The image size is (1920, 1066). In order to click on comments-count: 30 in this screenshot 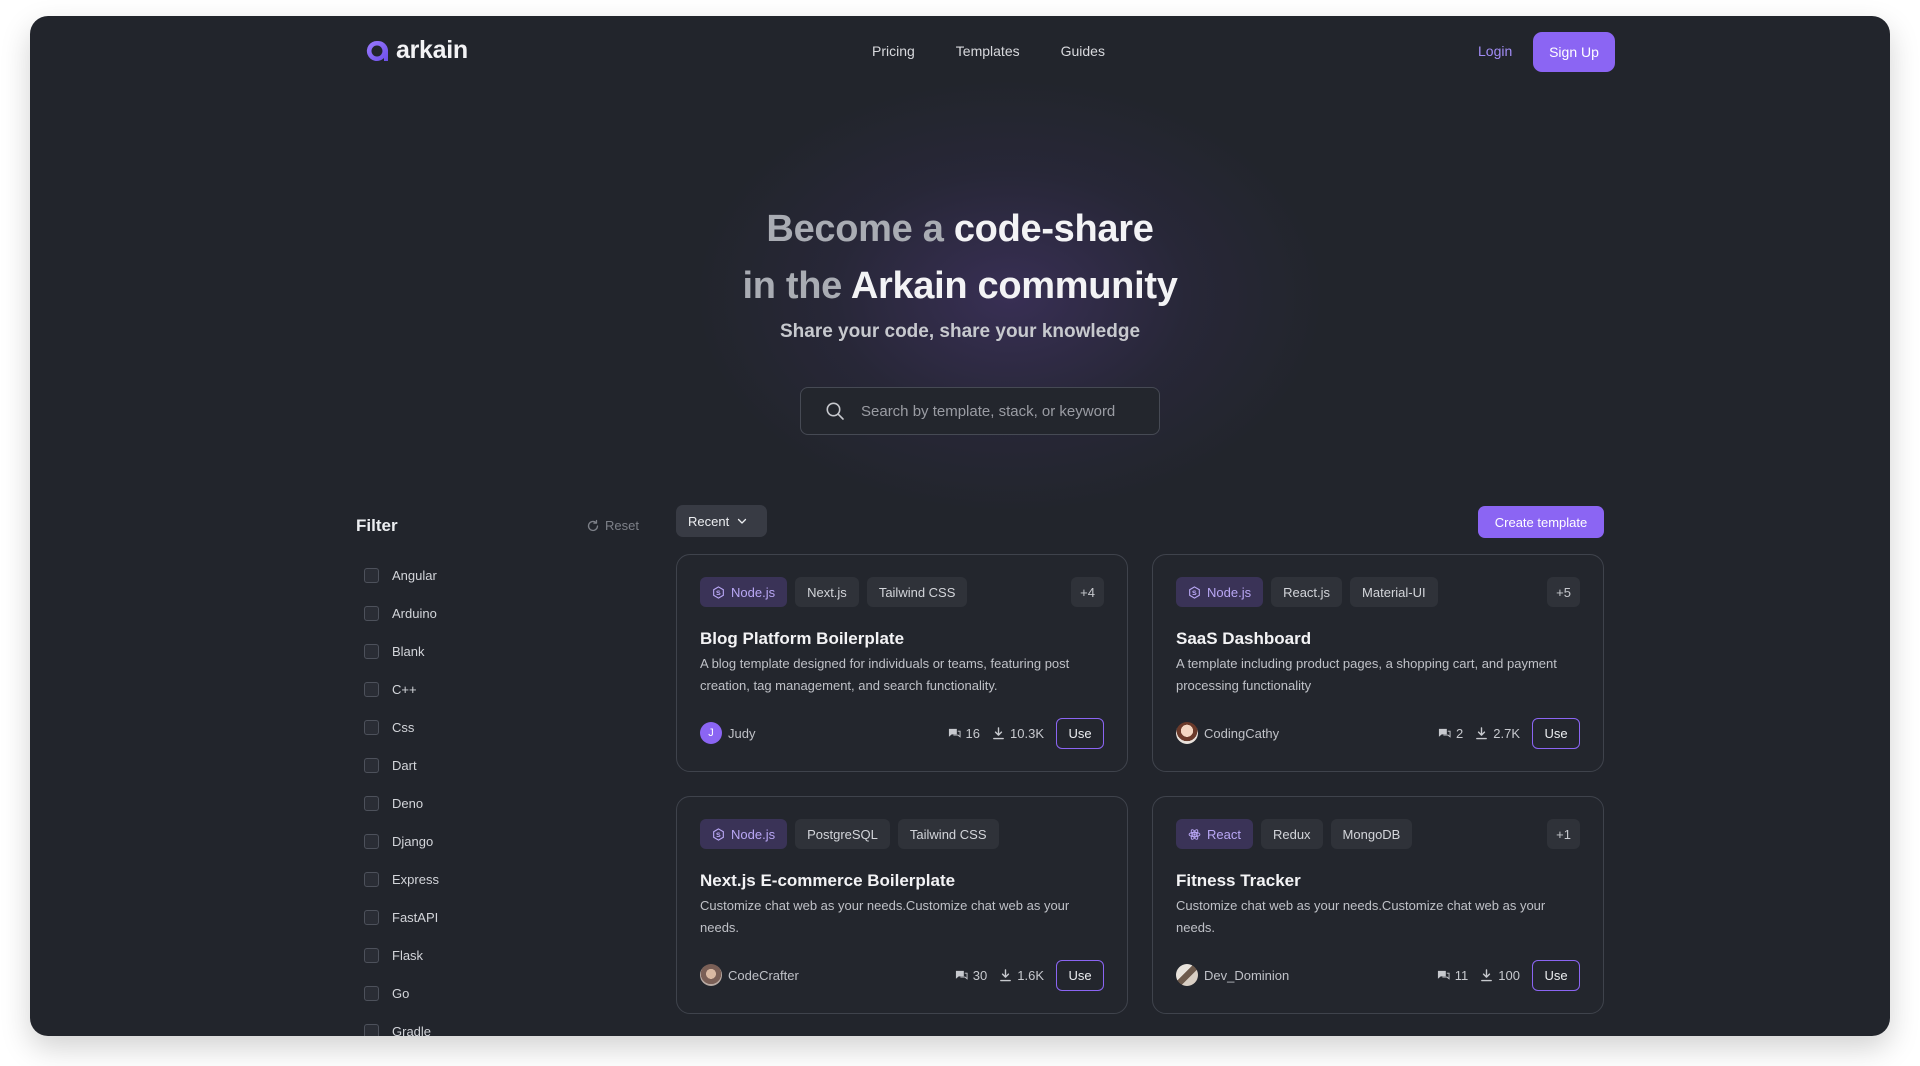, I will do `click(980, 975)`.